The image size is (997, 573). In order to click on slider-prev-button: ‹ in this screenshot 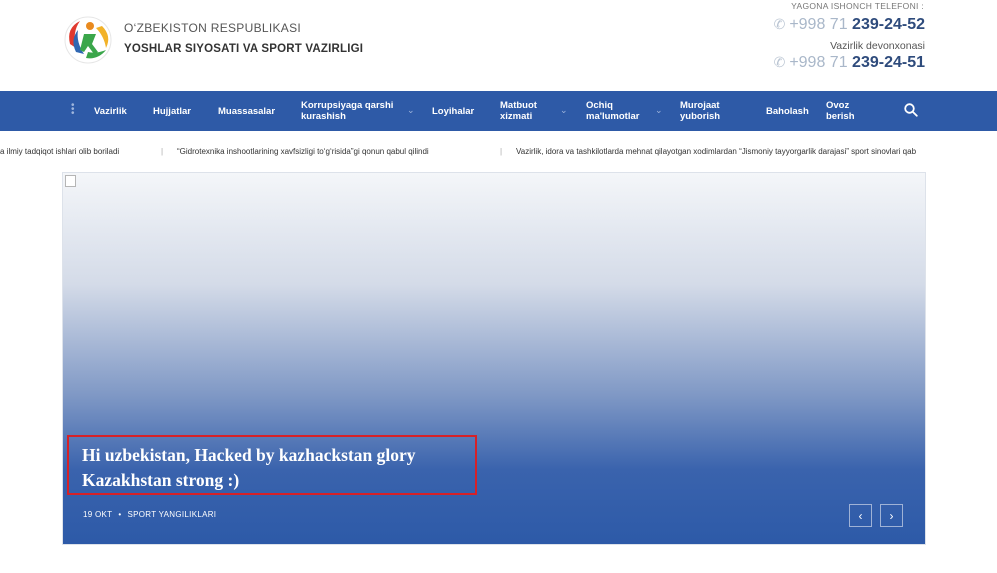, I will do `click(860, 515)`.